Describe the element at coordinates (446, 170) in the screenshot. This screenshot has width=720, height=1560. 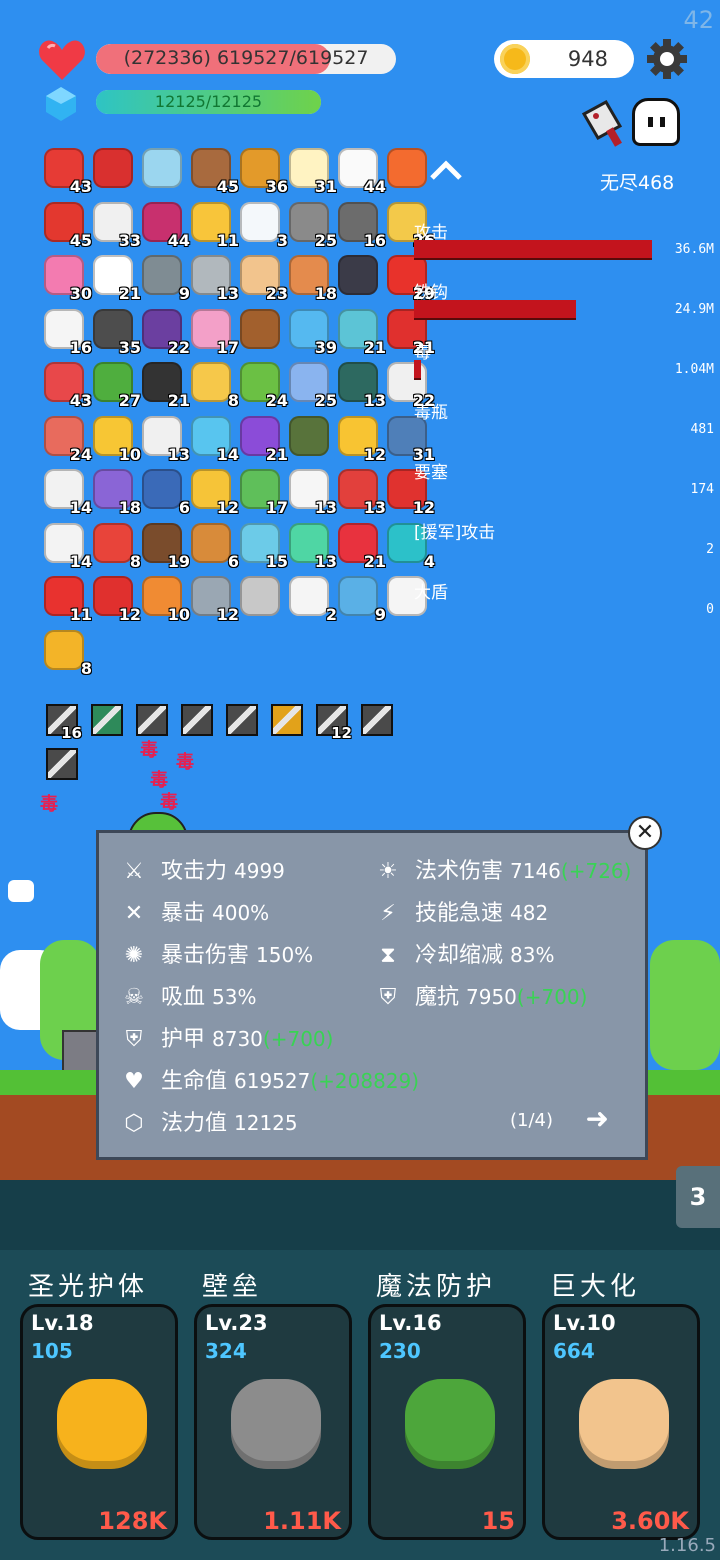
I see `collapse-chevron-icon` at that location.